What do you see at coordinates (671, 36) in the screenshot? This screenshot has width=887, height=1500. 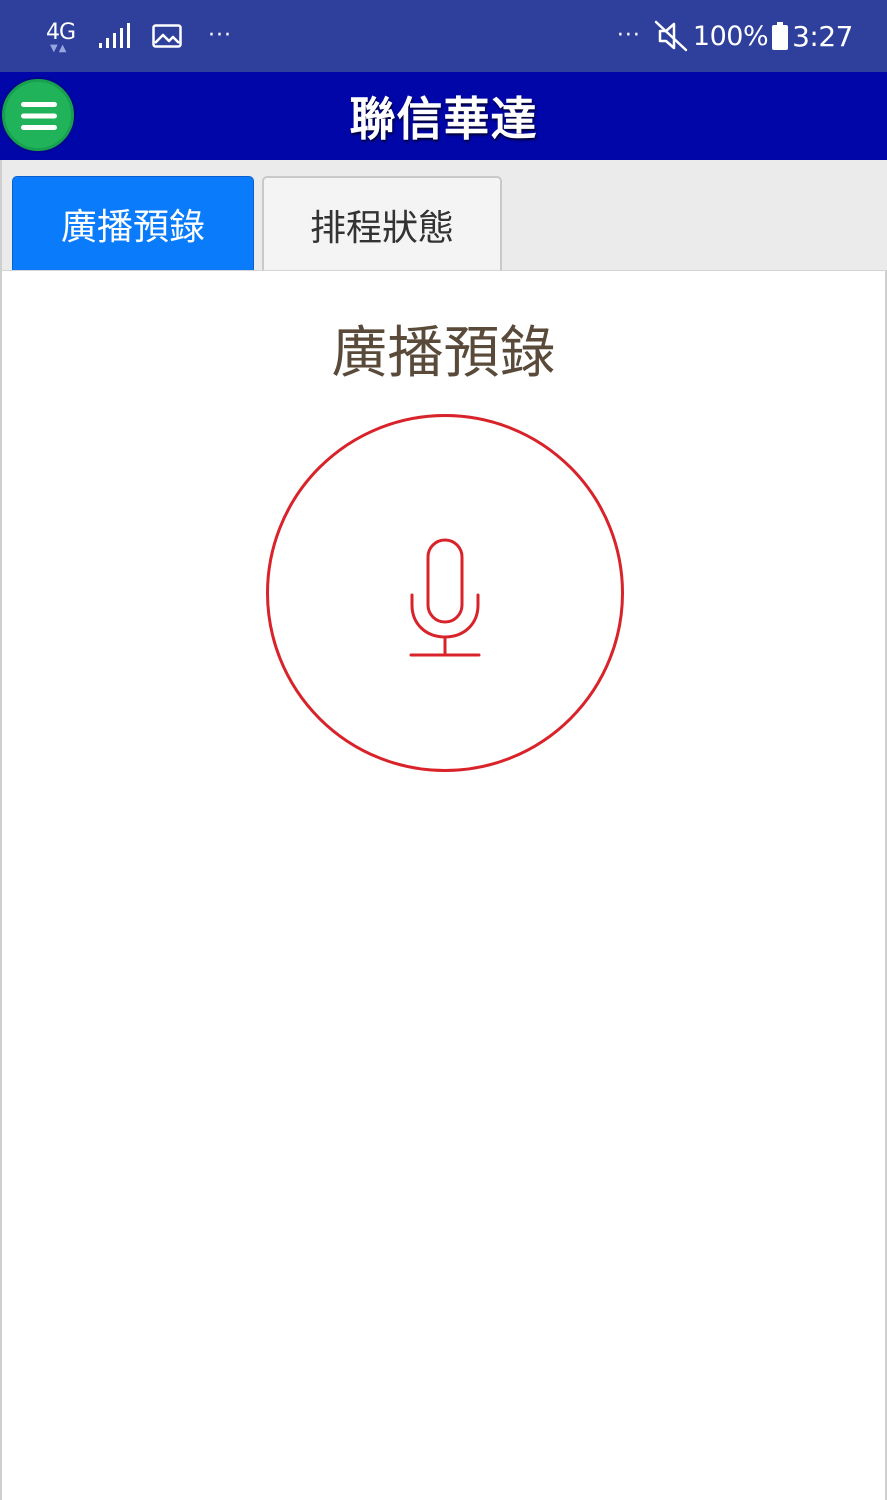 I see `vibrate-off-icon` at bounding box center [671, 36].